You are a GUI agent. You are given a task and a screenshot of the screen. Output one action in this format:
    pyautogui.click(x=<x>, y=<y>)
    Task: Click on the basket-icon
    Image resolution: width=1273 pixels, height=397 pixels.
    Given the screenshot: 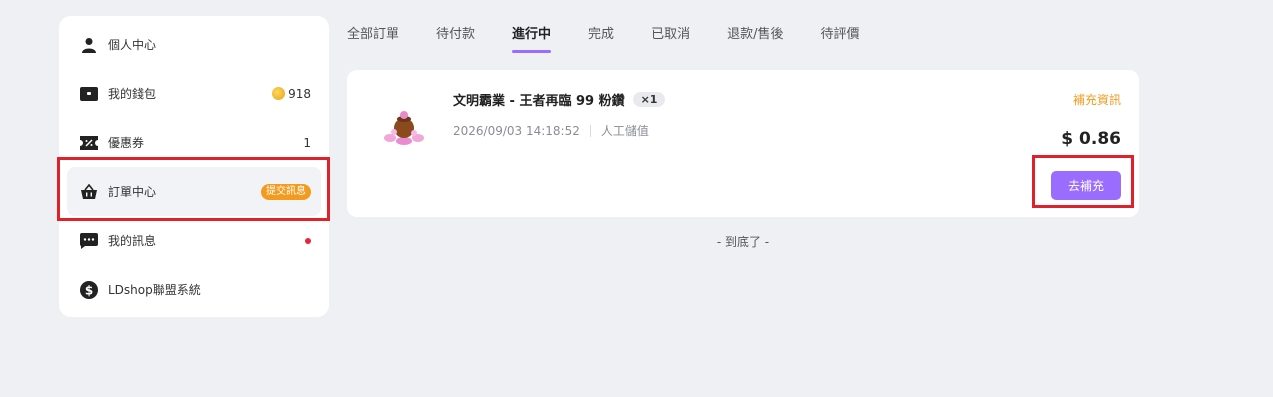 What is the action you would take?
    pyautogui.click(x=89, y=192)
    